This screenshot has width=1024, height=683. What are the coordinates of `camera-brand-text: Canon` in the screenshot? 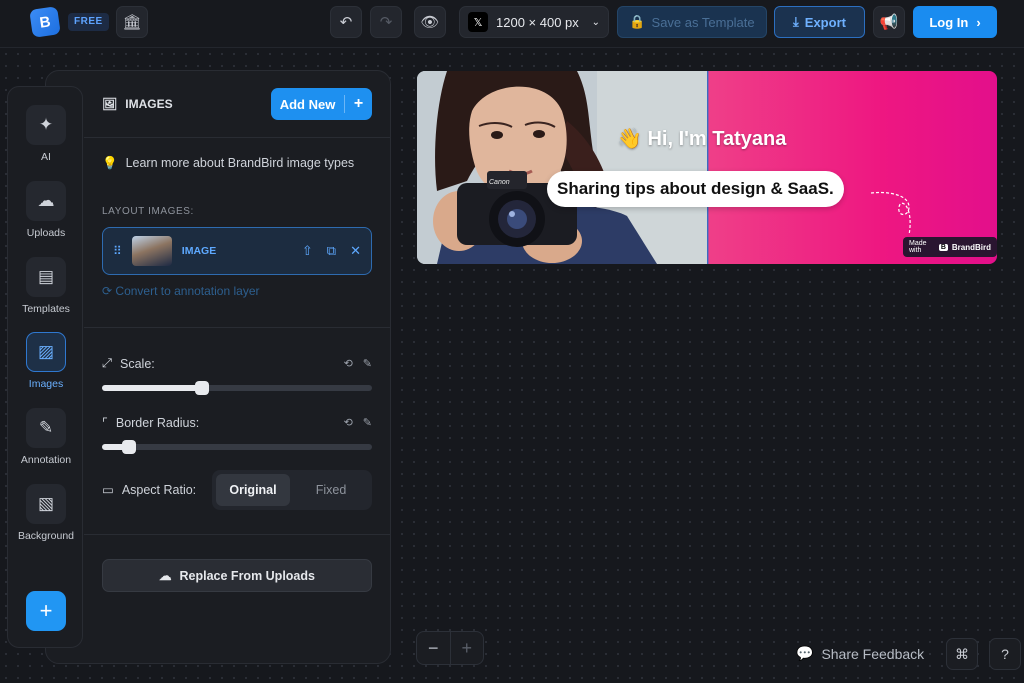 It's located at (499, 182).